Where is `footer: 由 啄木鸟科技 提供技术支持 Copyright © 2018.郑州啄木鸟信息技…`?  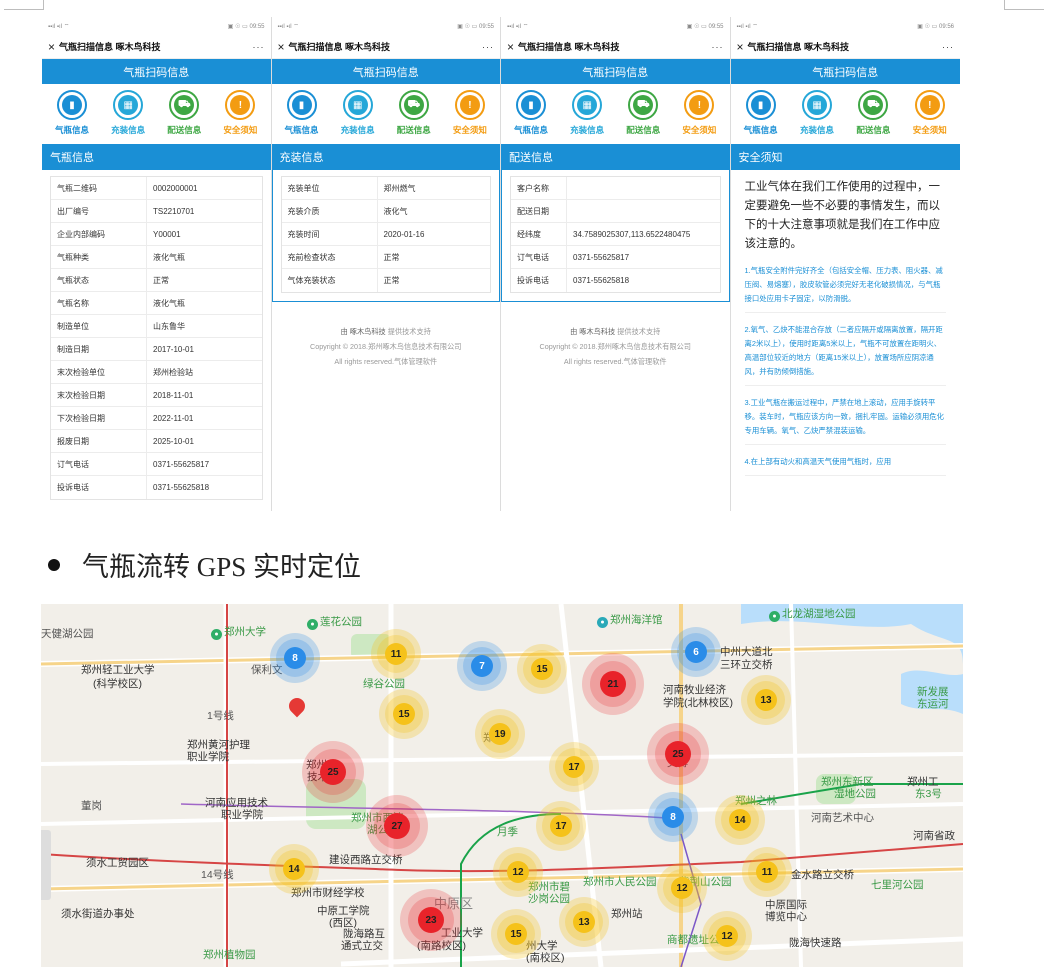
footer: 由 啄木鸟科技 提供技术支持 Copyright © 2018.郑州啄木鸟信息技… is located at coordinates (386, 346).